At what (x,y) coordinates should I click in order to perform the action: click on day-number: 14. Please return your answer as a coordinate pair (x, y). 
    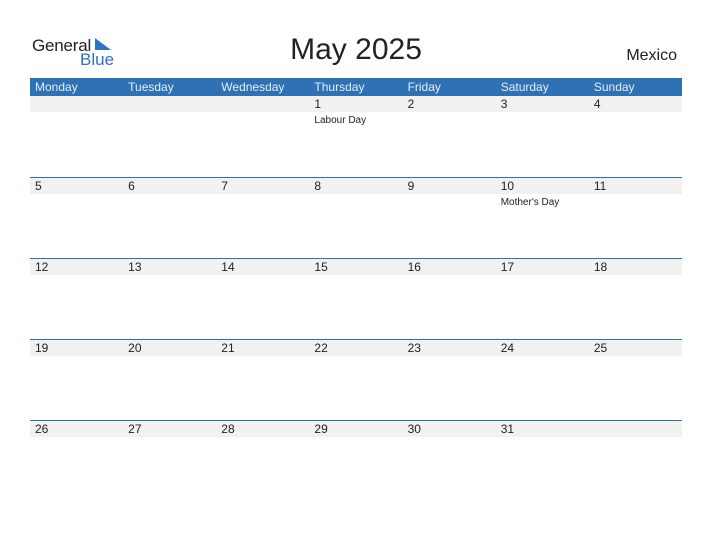
    Looking at the image, I should click on (228, 267).